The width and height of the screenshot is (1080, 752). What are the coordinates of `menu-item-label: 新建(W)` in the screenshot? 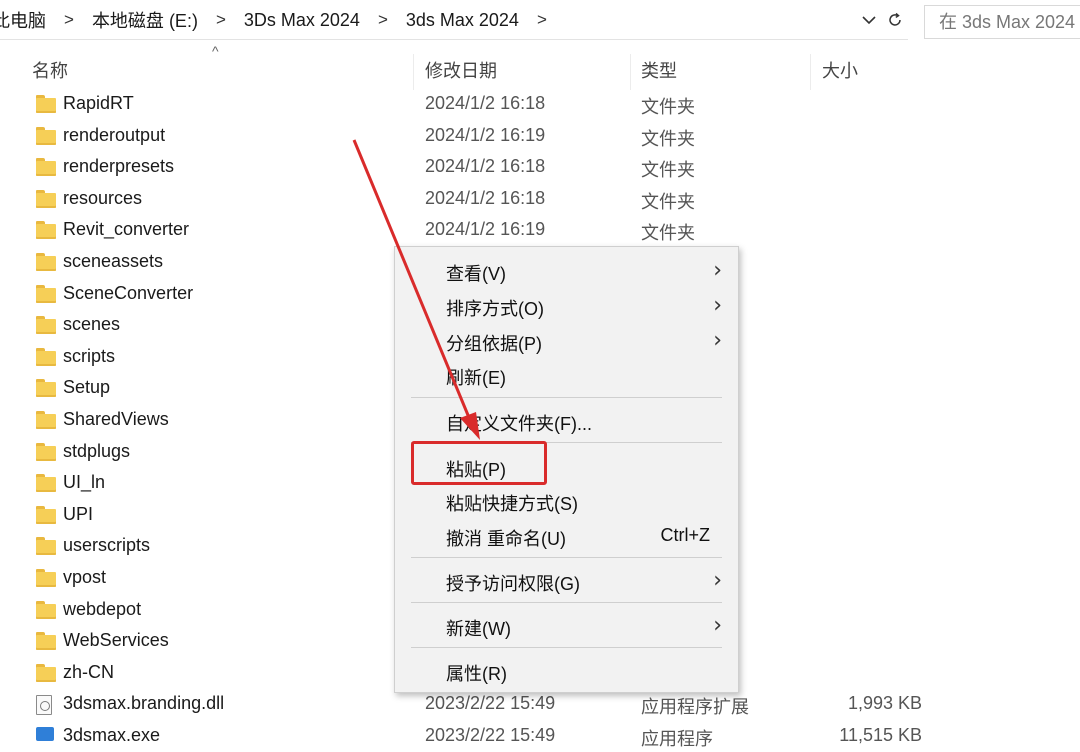 It's located at (478, 629).